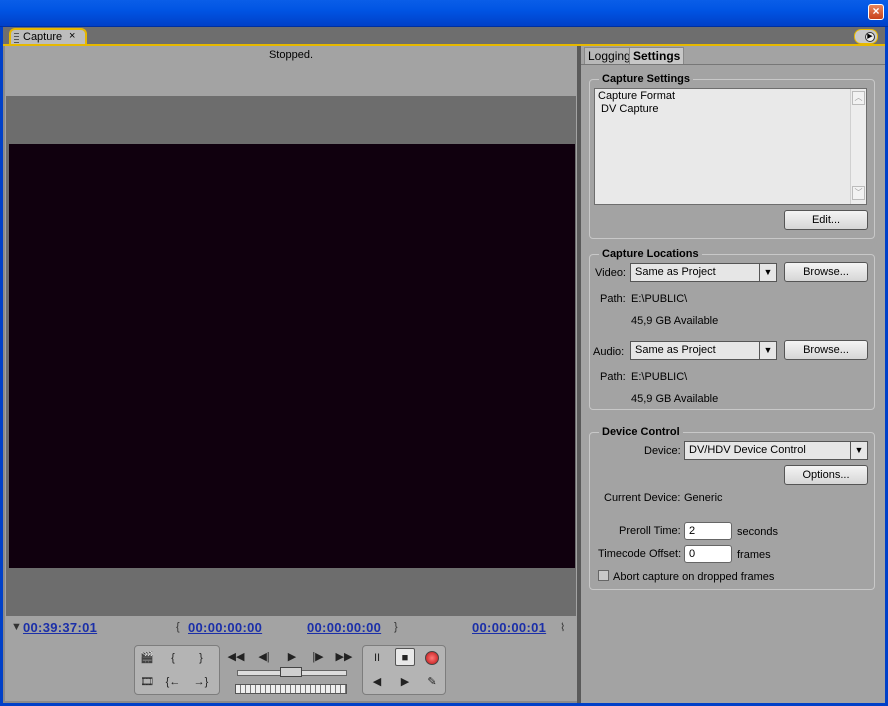 This screenshot has width=888, height=706. I want to click on scene-detect-icon: 🎞, so click(147, 682).